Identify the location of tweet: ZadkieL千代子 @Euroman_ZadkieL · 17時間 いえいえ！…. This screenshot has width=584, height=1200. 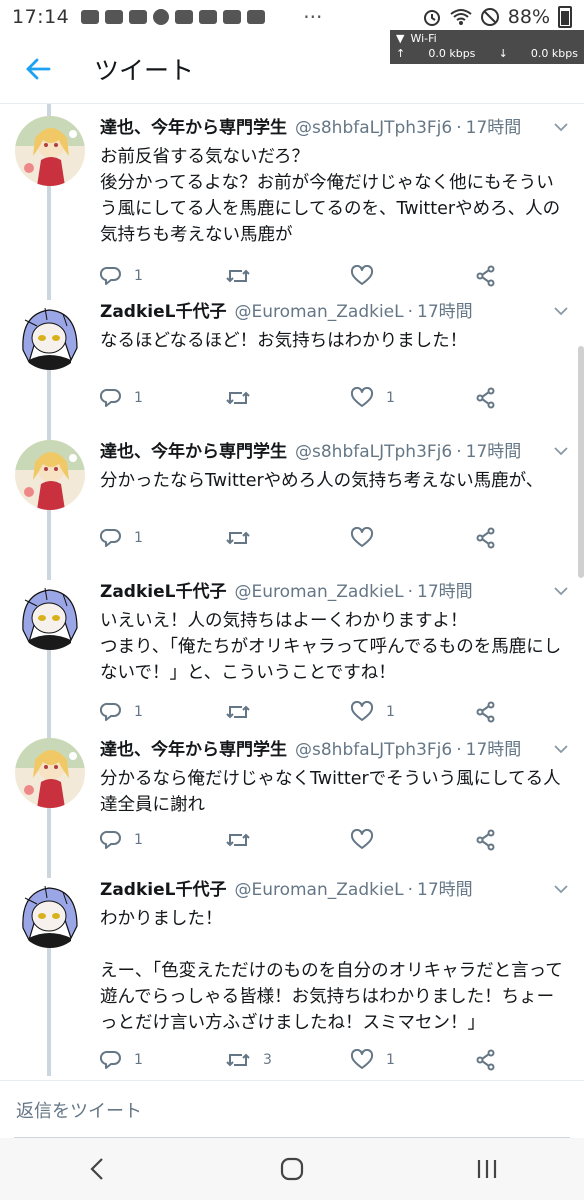
(292, 647).